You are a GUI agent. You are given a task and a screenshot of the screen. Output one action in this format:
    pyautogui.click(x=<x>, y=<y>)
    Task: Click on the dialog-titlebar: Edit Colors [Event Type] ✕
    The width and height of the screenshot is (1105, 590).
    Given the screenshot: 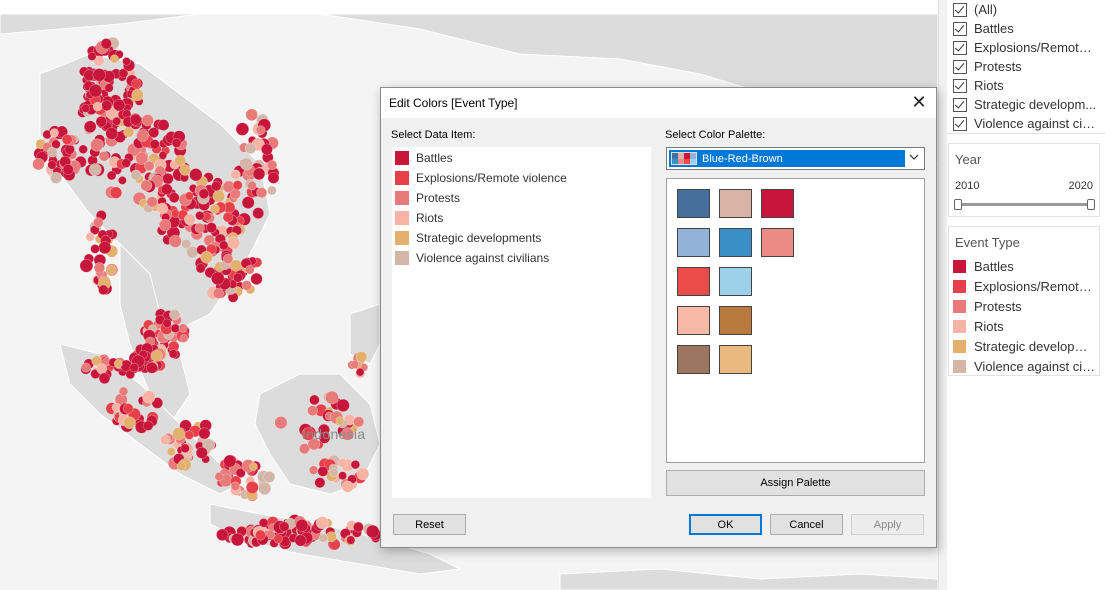 What is the action you would take?
    pyautogui.click(x=658, y=103)
    